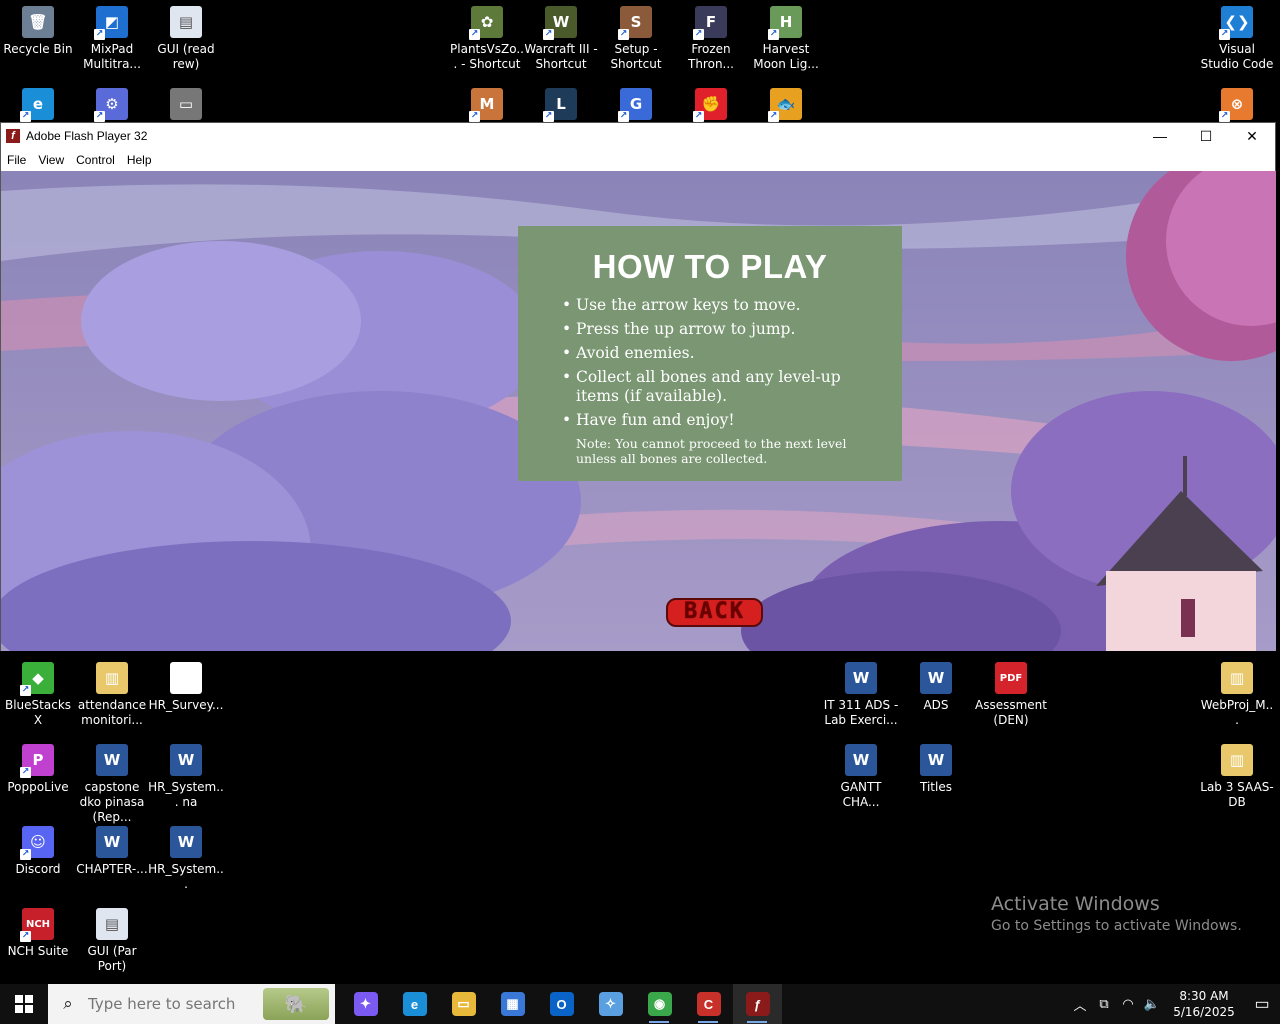  I want to click on lab3-folder-icon: ▥, so click(1237, 760).